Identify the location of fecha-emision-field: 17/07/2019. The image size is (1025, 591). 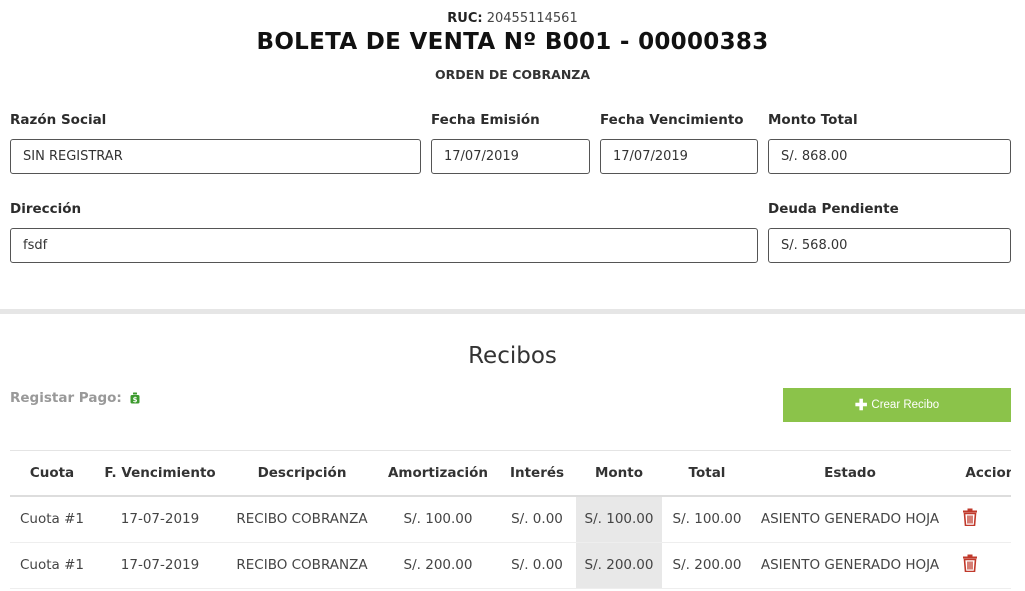
(510, 156).